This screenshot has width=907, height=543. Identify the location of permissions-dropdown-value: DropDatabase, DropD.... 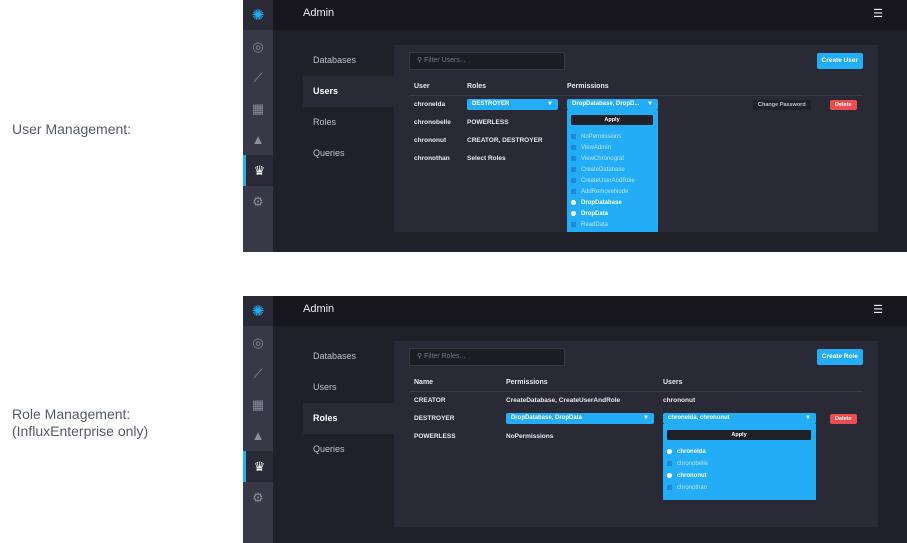
(606, 104).